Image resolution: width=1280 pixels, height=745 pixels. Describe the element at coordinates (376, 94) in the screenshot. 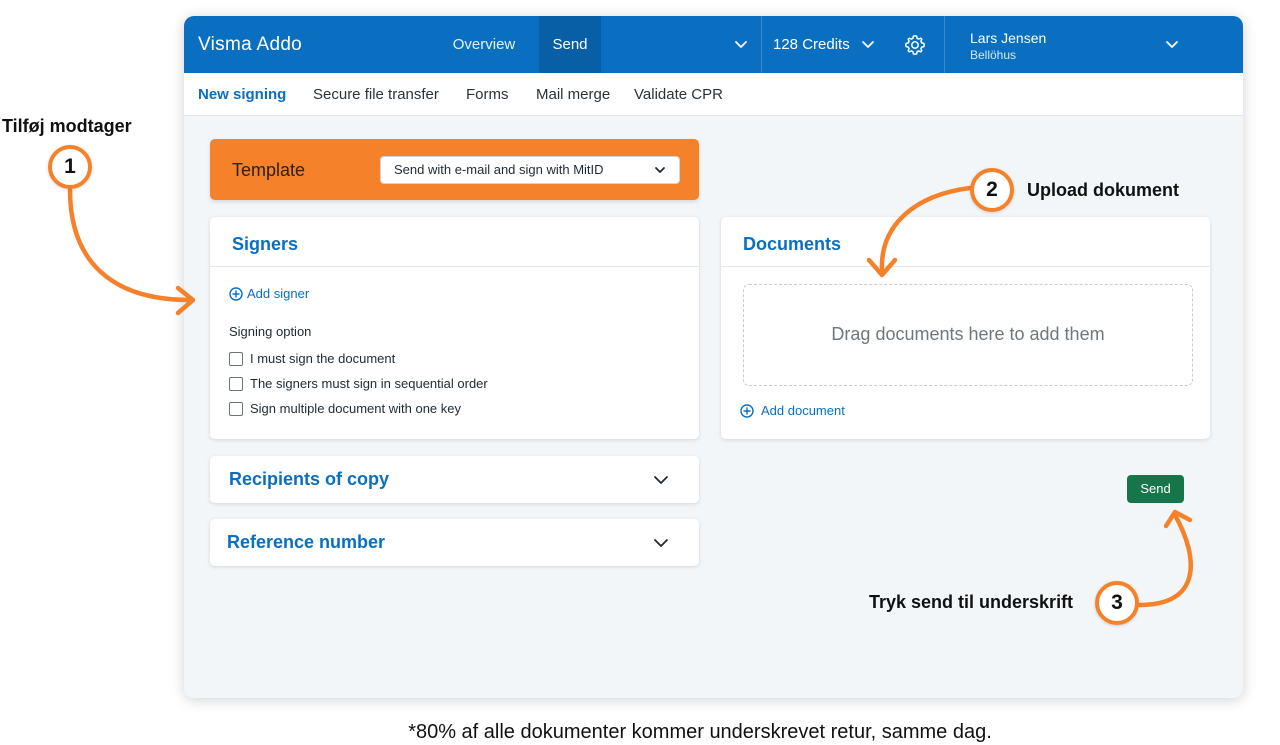

I see `subnav-secure-file-transfer: Secure file transfer` at that location.